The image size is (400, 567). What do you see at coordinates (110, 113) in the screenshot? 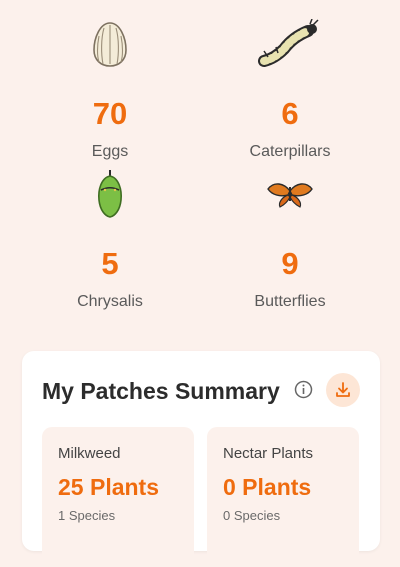
I see `stat-value: 70` at bounding box center [110, 113].